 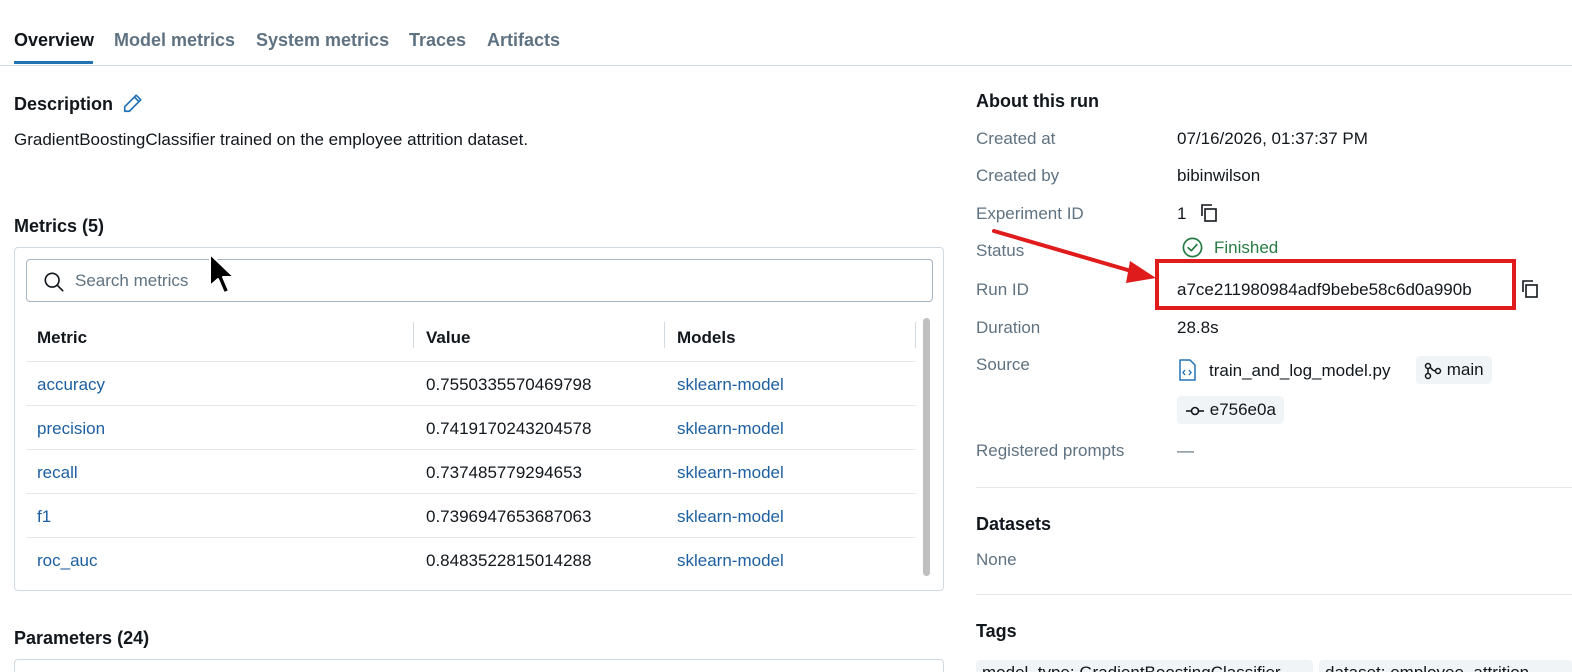 What do you see at coordinates (1008, 327) in the screenshot?
I see `duration-label: Duration` at bounding box center [1008, 327].